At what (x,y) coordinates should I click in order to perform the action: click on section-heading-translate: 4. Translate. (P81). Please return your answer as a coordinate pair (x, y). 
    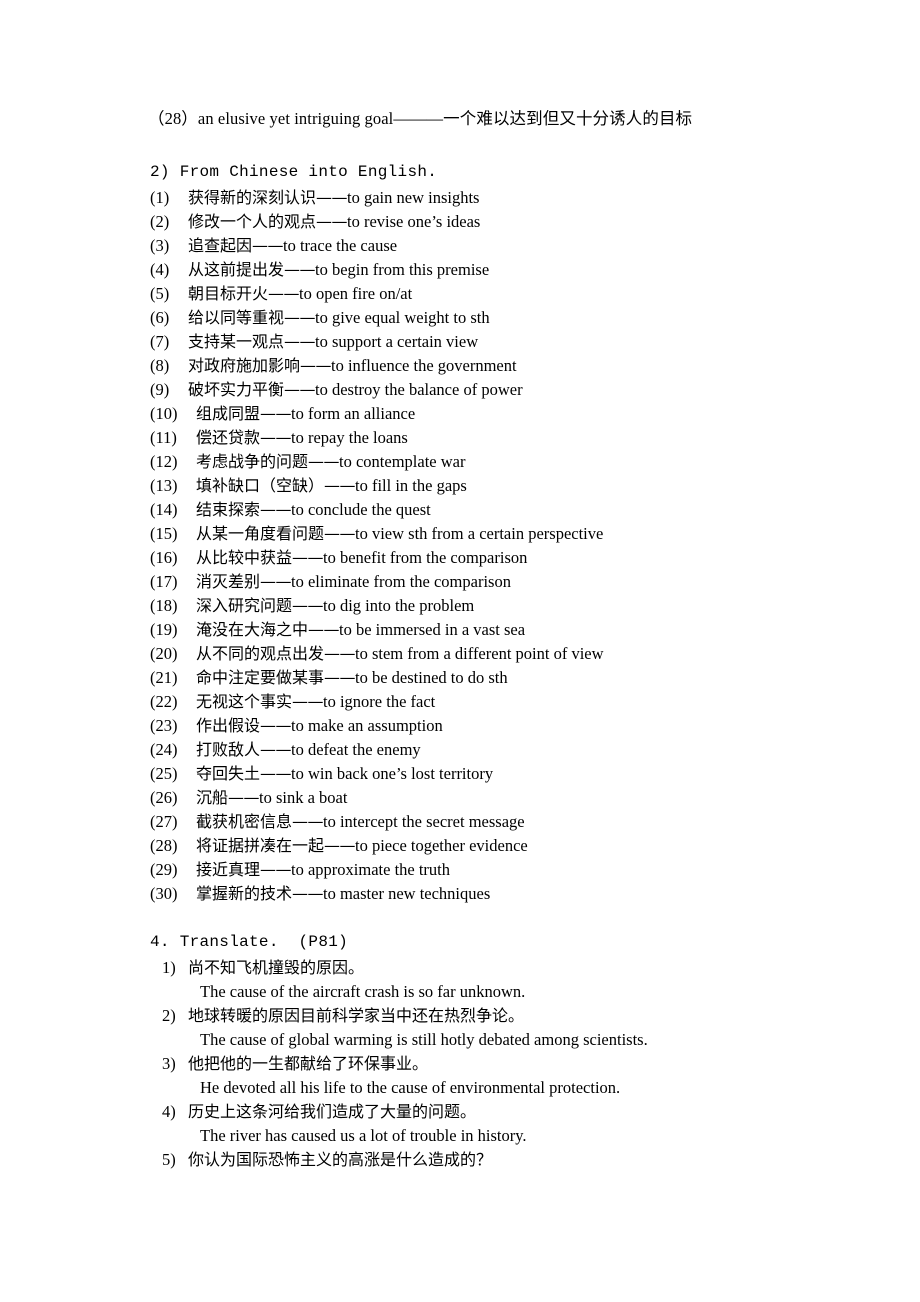
    Looking at the image, I should click on (249, 942).